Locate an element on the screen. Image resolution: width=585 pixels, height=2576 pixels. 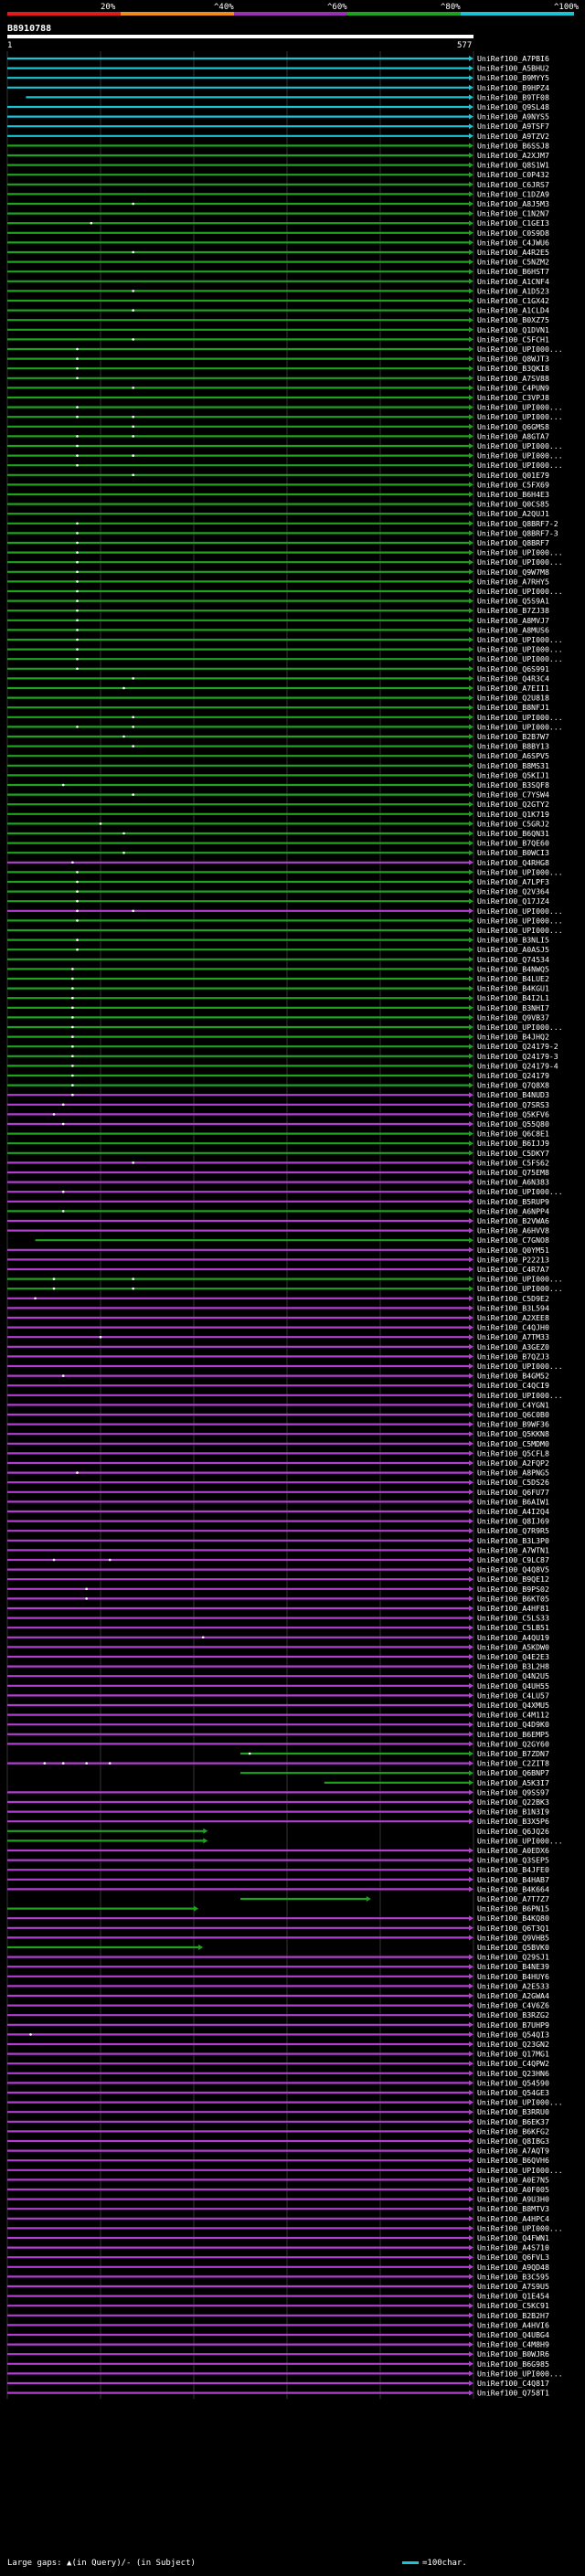
hit-row: UniRef100_A7LPF3 is located at coordinates (278, 881).